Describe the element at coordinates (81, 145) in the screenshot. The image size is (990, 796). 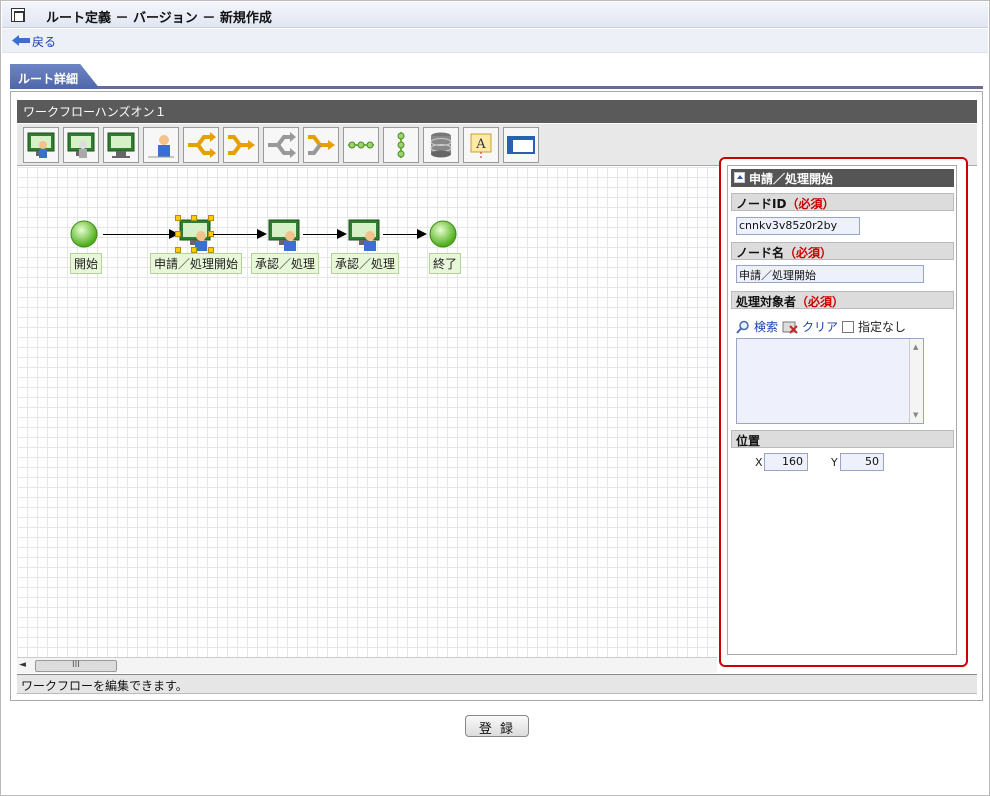
I see `role-node-icon` at that location.